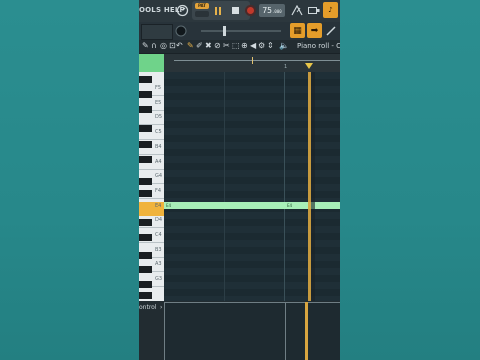 This screenshot has height=360, width=480. I want to click on stop-icon, so click(235, 10).